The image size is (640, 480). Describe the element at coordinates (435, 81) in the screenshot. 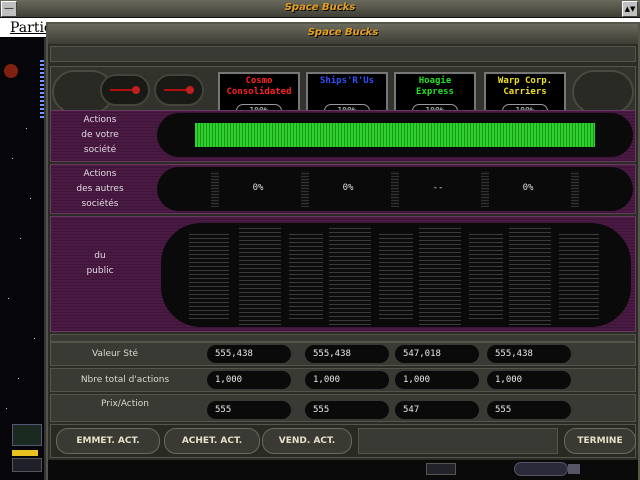

I see `company-name-line1: Hoagie` at that location.